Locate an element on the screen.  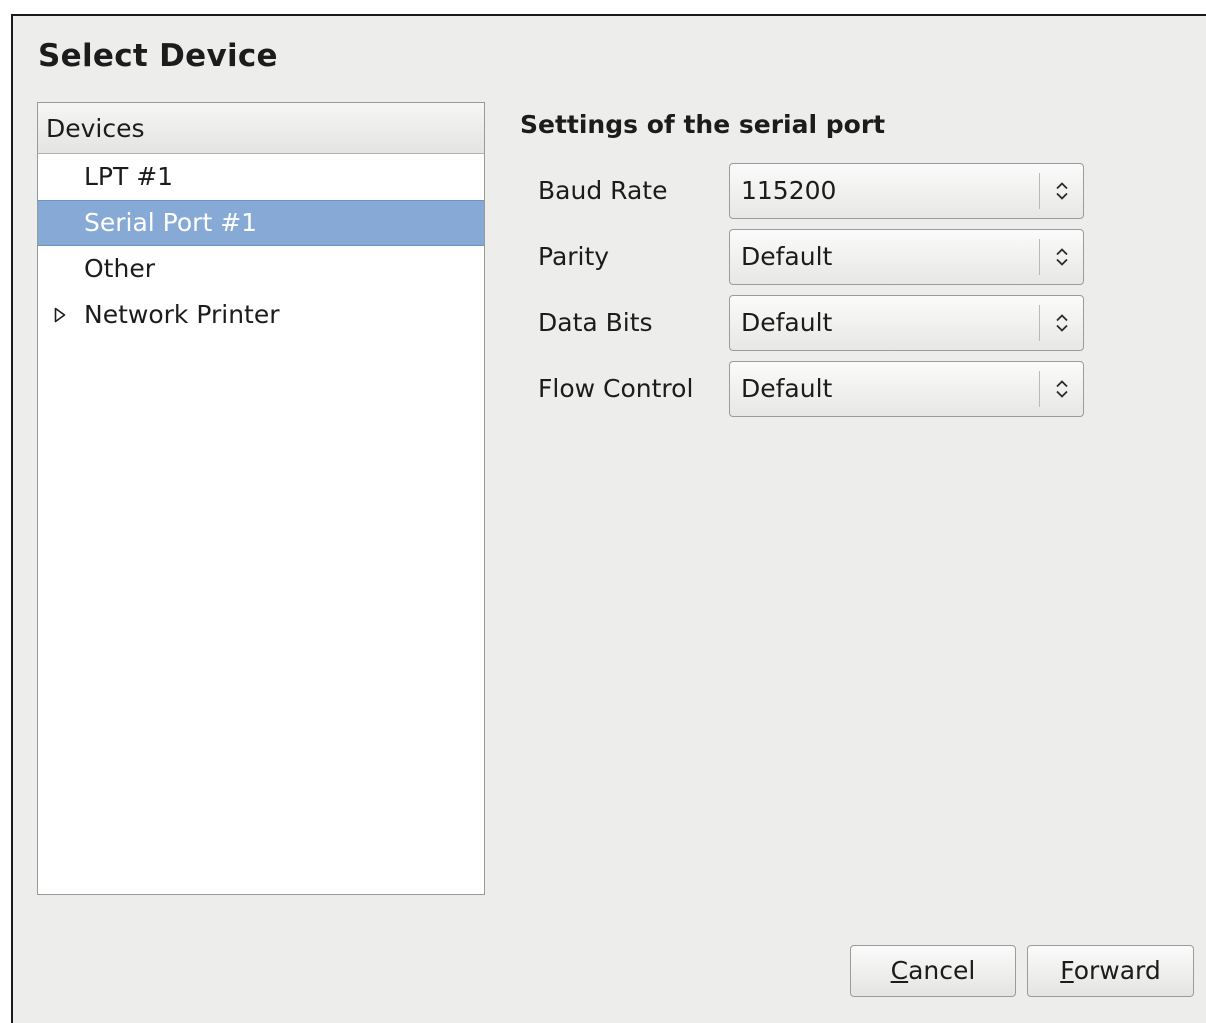
baud-rate-combo: 115200 is located at coordinates (906, 191).